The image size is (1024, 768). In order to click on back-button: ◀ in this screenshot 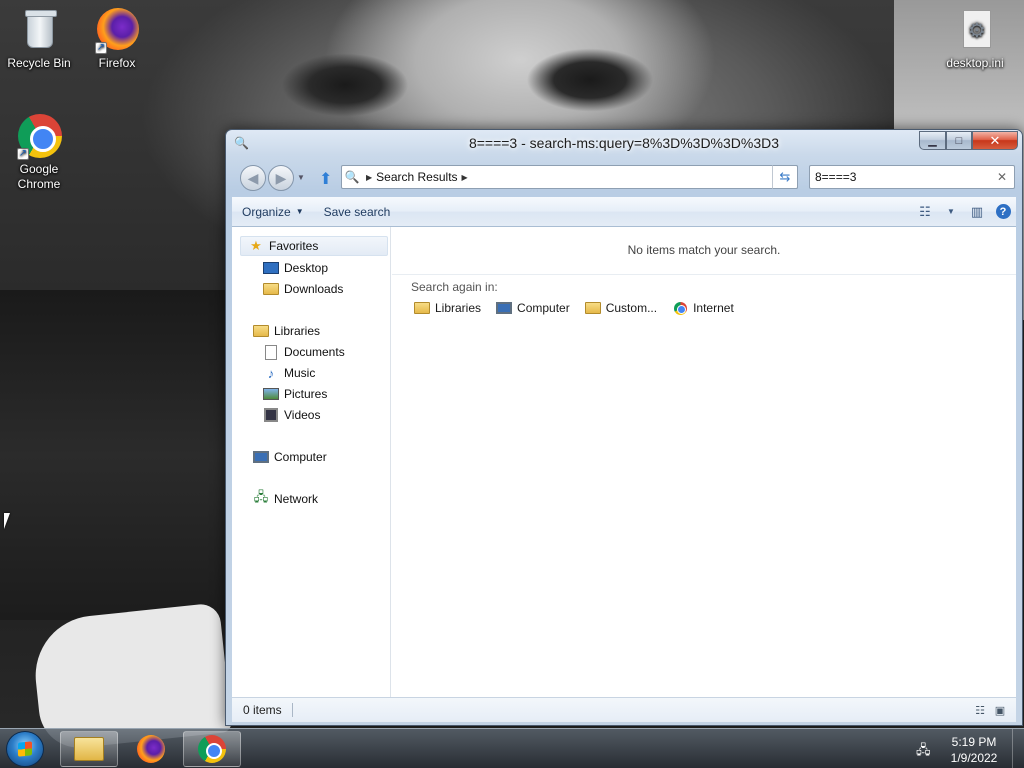, I will do `click(253, 178)`.